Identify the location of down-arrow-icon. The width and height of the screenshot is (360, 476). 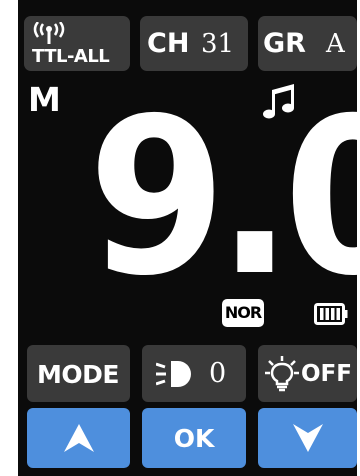
(307, 438).